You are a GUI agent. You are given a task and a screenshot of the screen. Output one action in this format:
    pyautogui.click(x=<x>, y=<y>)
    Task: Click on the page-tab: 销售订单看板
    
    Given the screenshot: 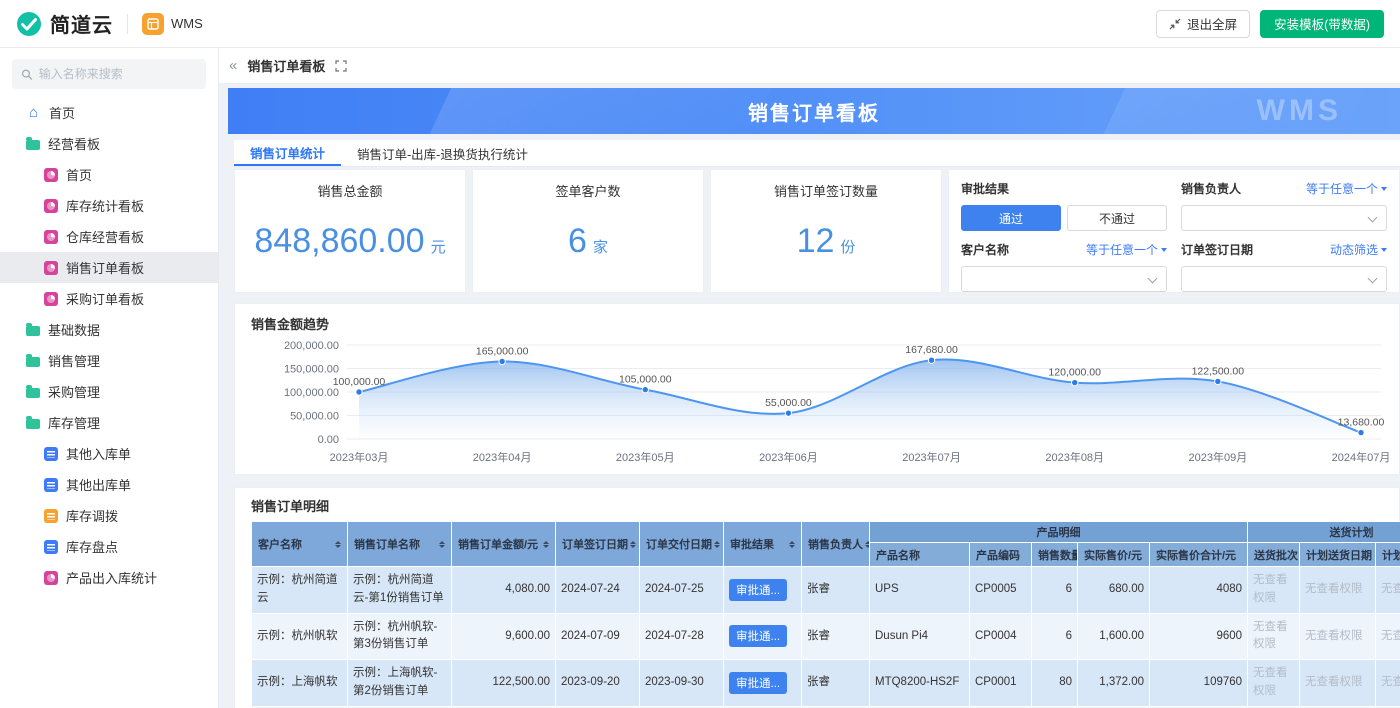 What is the action you would take?
    pyautogui.click(x=286, y=65)
    